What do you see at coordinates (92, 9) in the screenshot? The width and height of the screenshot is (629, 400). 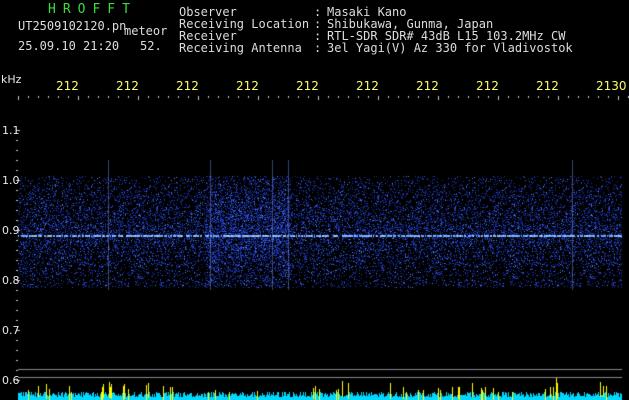 I see `app-title: HROFFT` at bounding box center [92, 9].